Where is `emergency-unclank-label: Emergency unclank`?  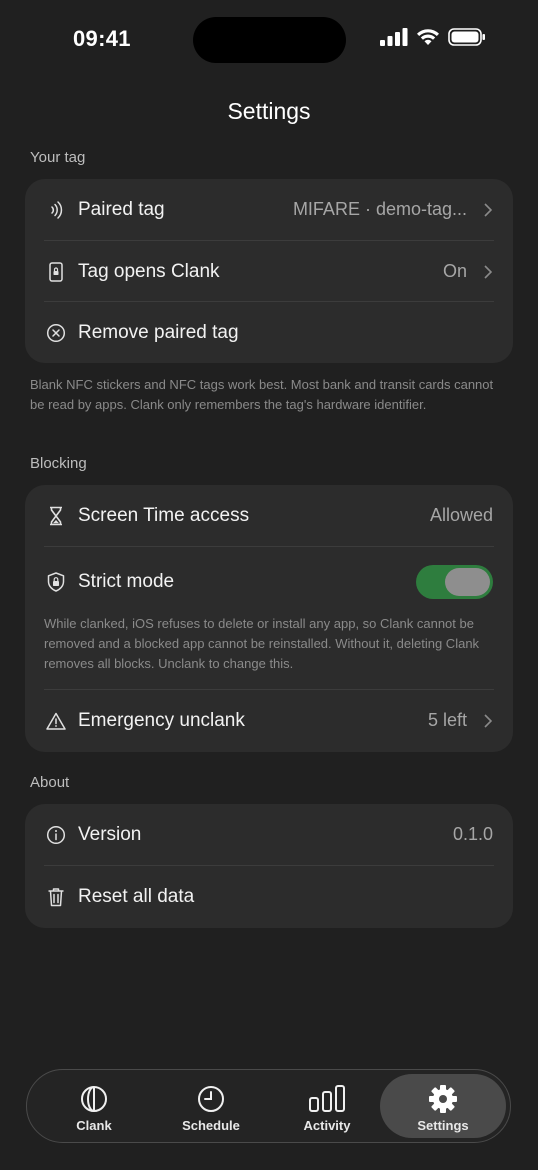
emergency-unclank-label: Emergency unclank is located at coordinates (161, 720).